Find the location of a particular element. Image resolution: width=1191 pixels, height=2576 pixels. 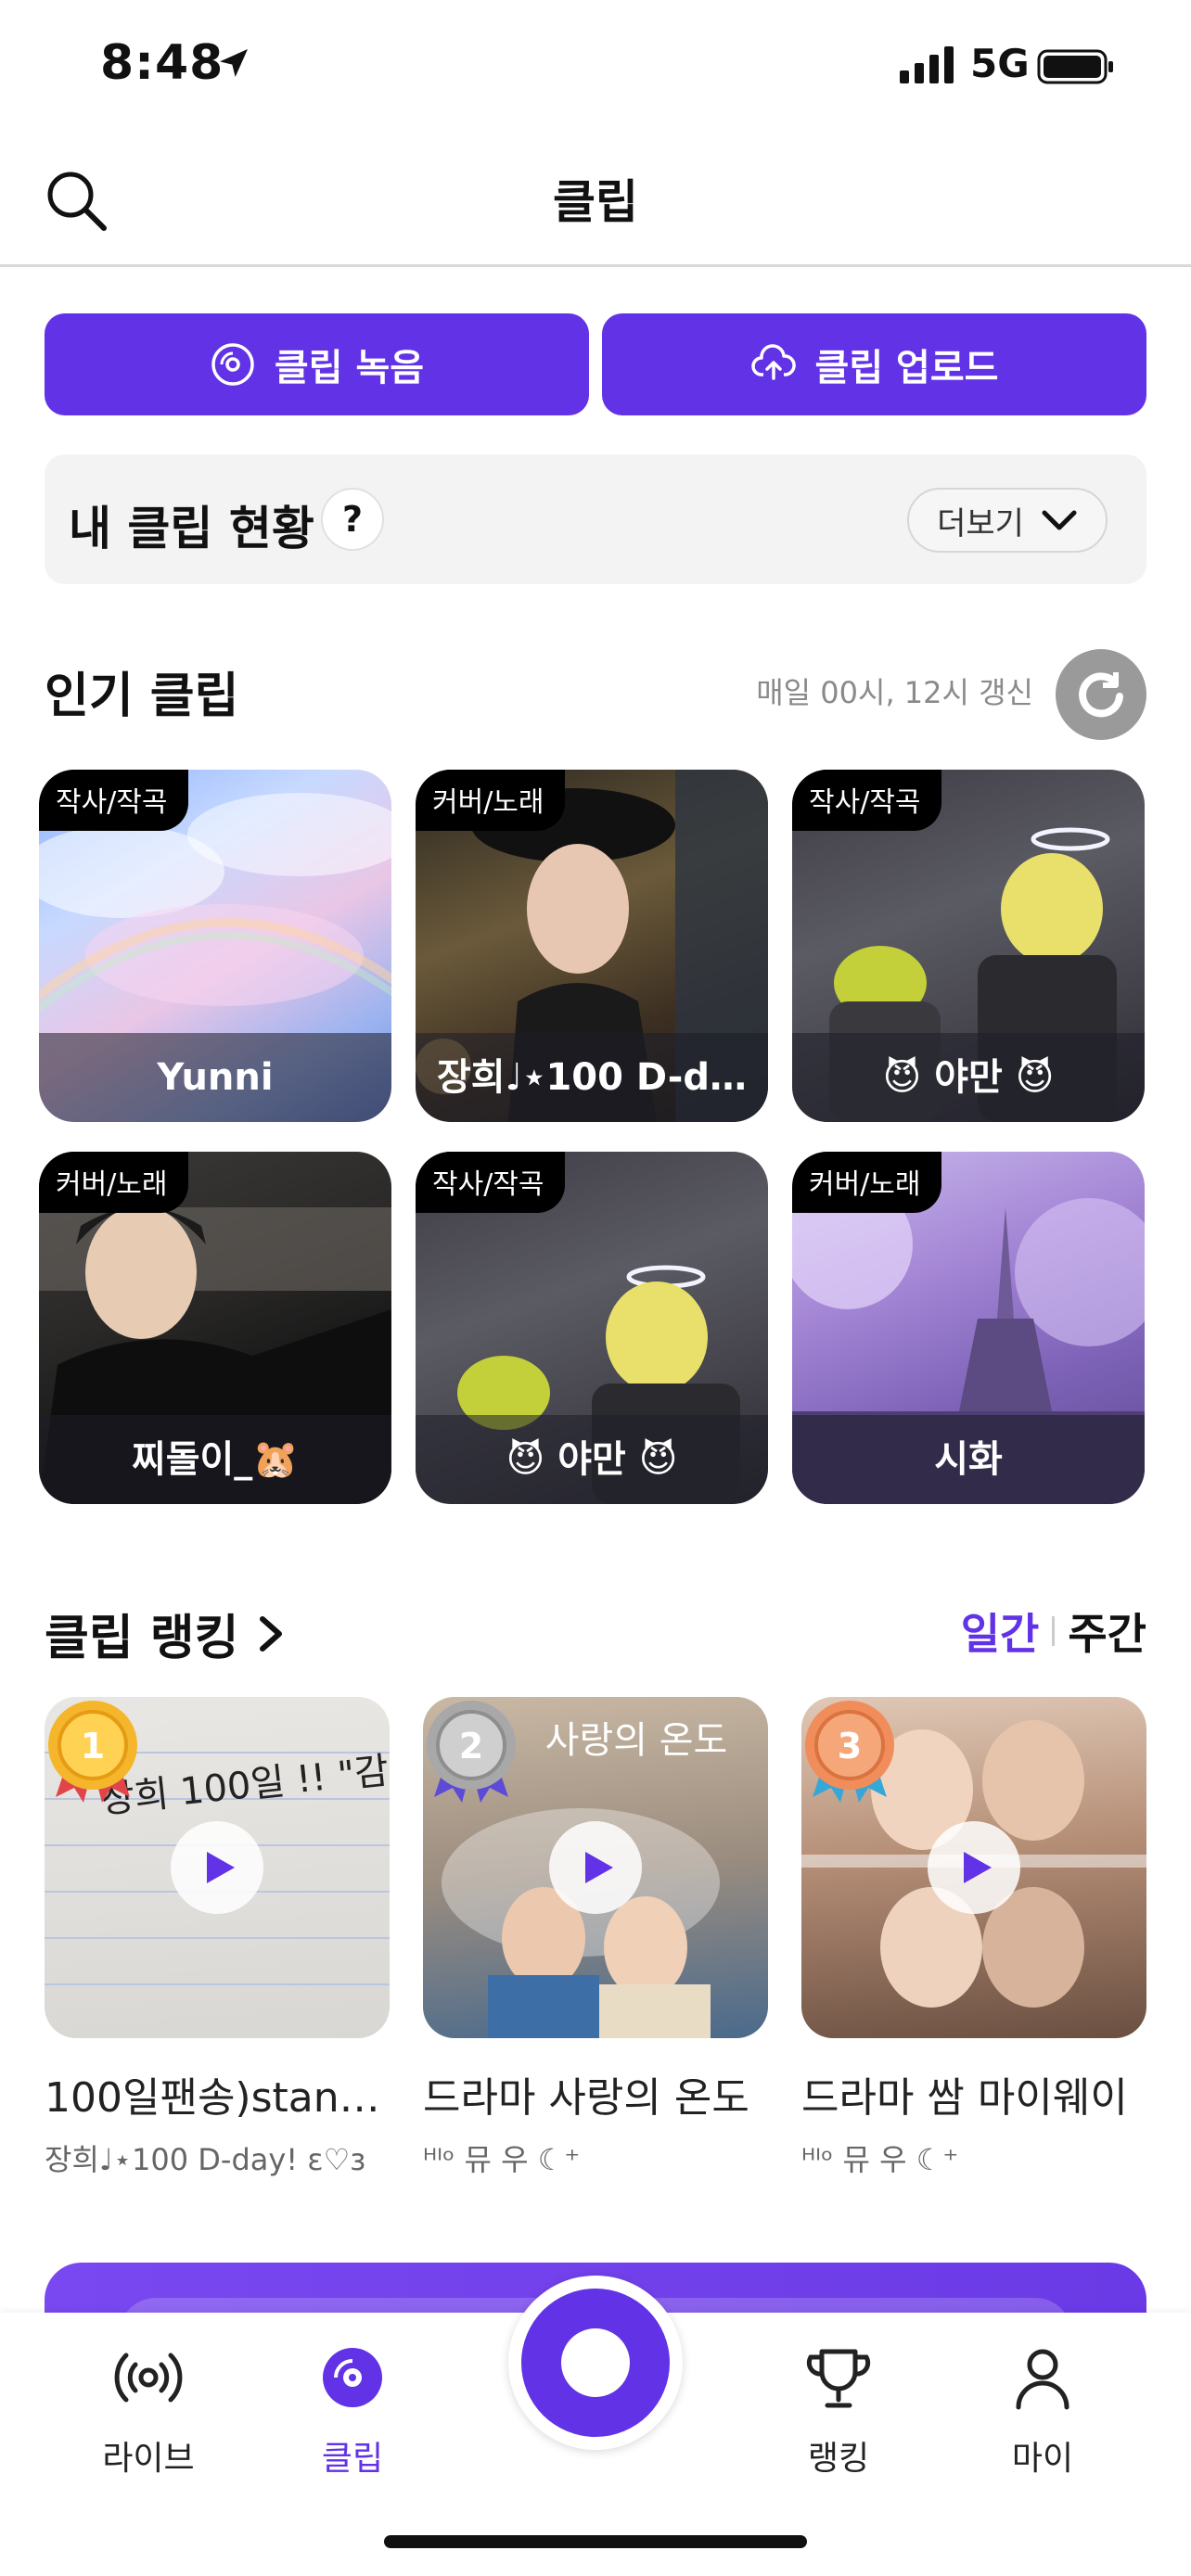

record-clip-button: 클립 녹음 is located at coordinates (317, 364).